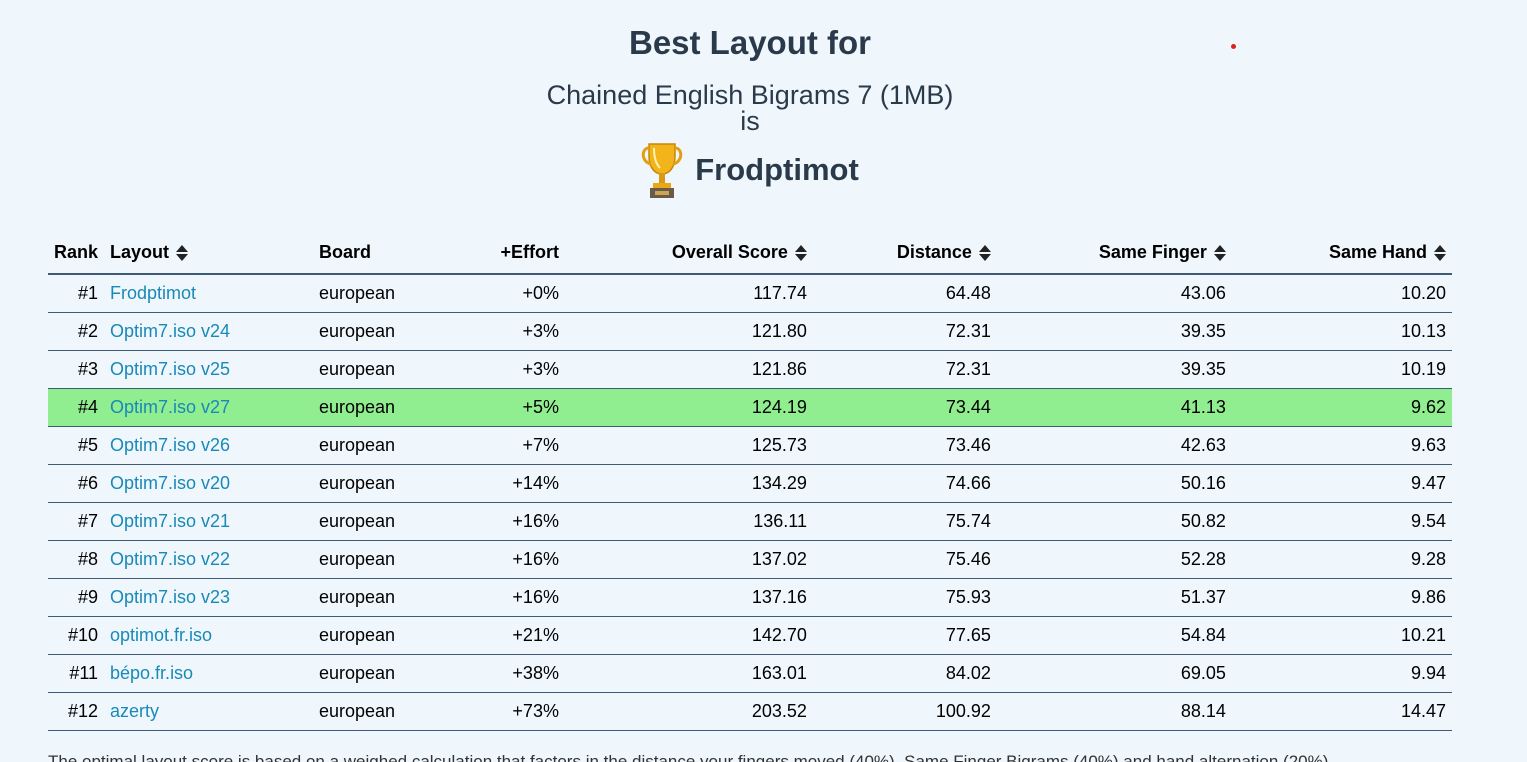 This screenshot has height=762, width=1527. I want to click on distance-cell: 73.46, so click(904, 445).